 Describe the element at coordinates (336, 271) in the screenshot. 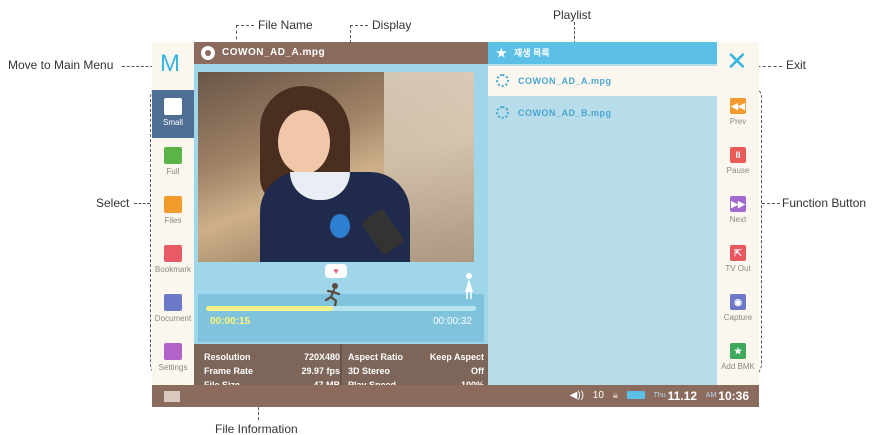

I see `heart-icon: ♥` at that location.